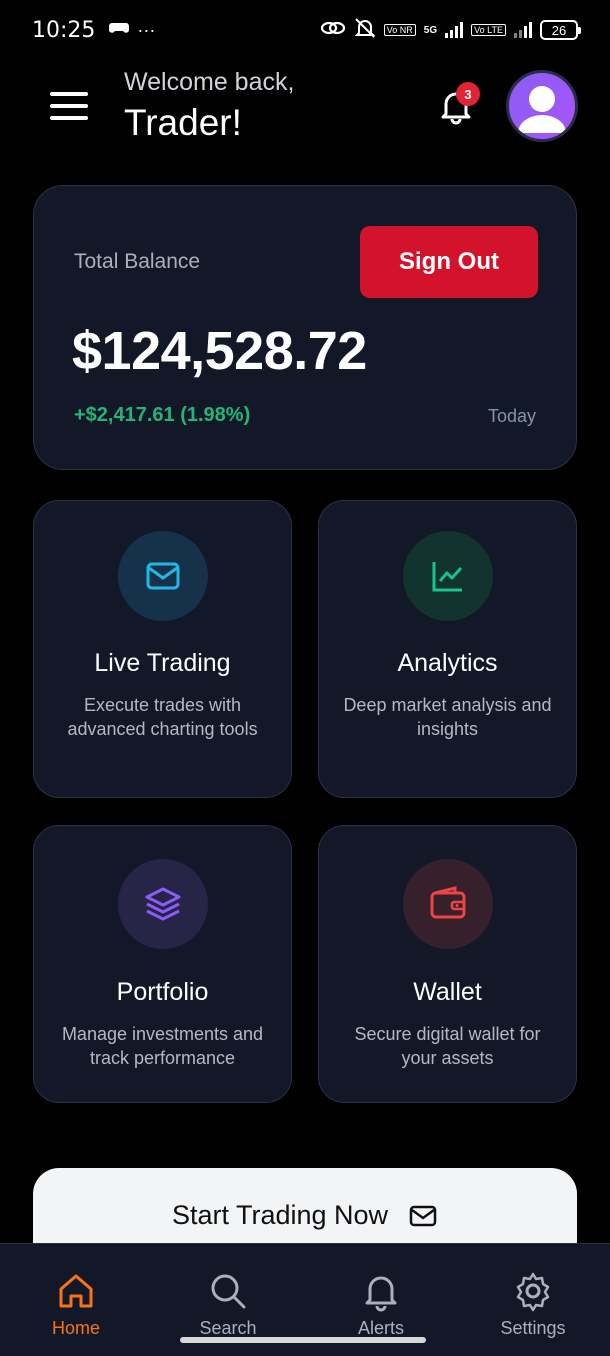 The height and width of the screenshot is (1356, 610). Describe the element at coordinates (447, 1046) in the screenshot. I see `feature-desc: Secure digital wallet for your assets` at that location.